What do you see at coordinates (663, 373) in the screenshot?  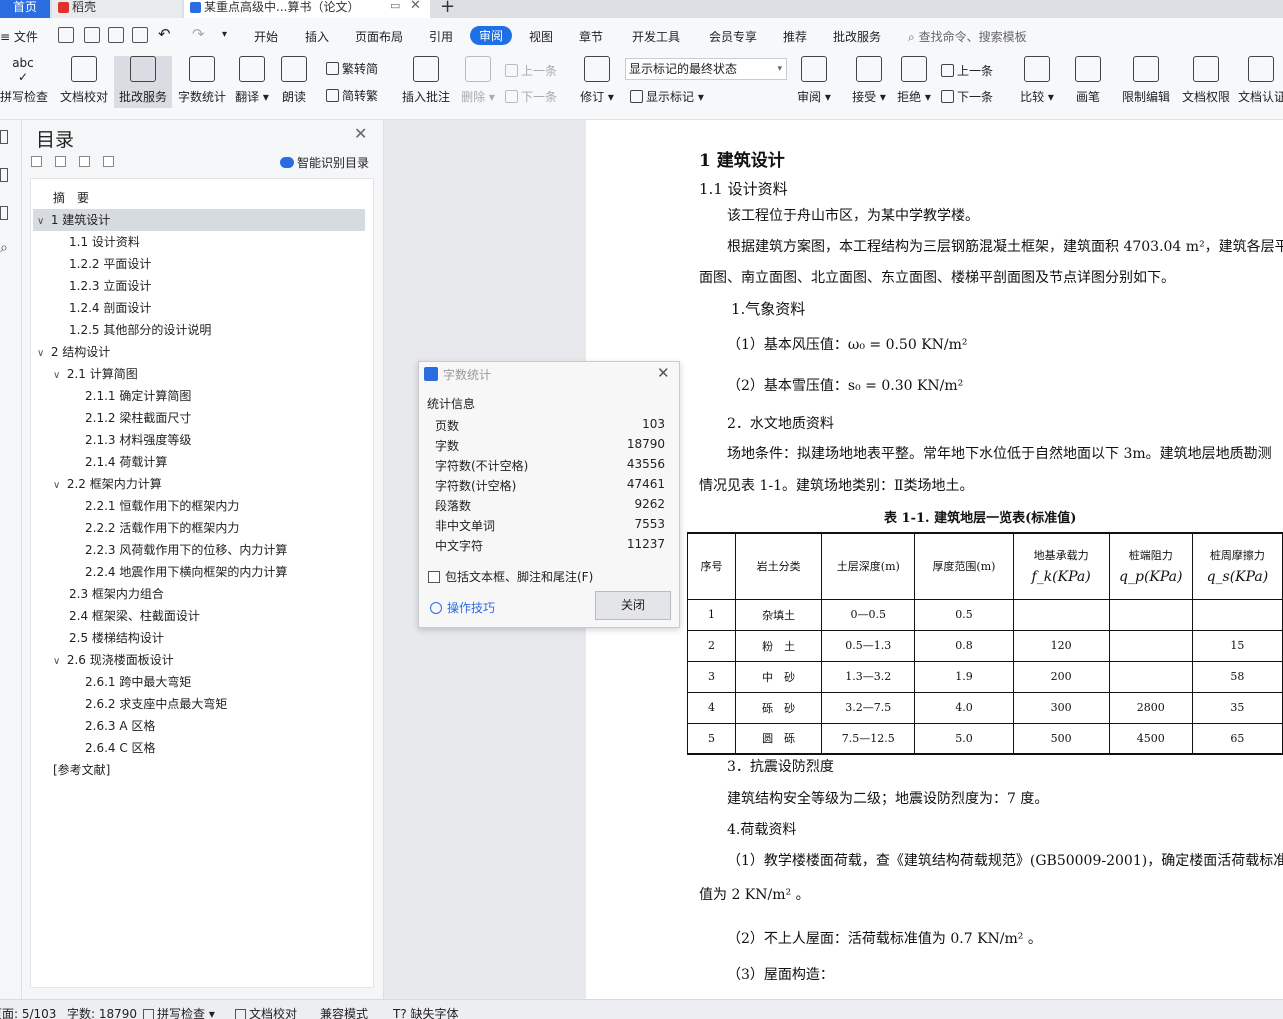 I see `dialog-close-icon: ✕` at bounding box center [663, 373].